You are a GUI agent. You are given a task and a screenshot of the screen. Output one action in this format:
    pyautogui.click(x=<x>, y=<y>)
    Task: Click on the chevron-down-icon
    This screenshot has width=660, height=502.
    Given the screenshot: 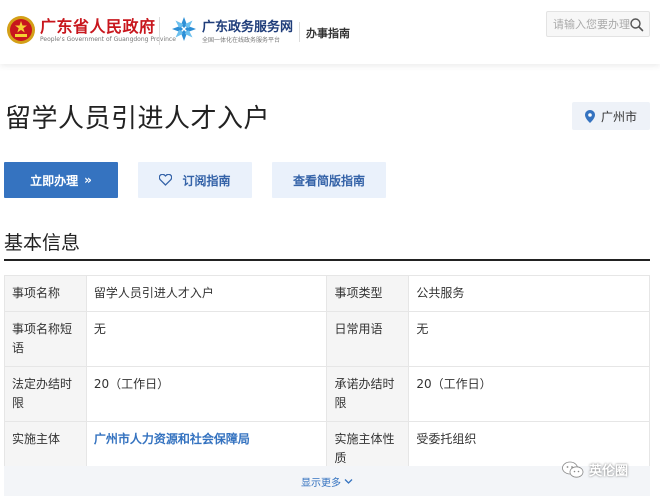 What is the action you would take?
    pyautogui.click(x=348, y=481)
    